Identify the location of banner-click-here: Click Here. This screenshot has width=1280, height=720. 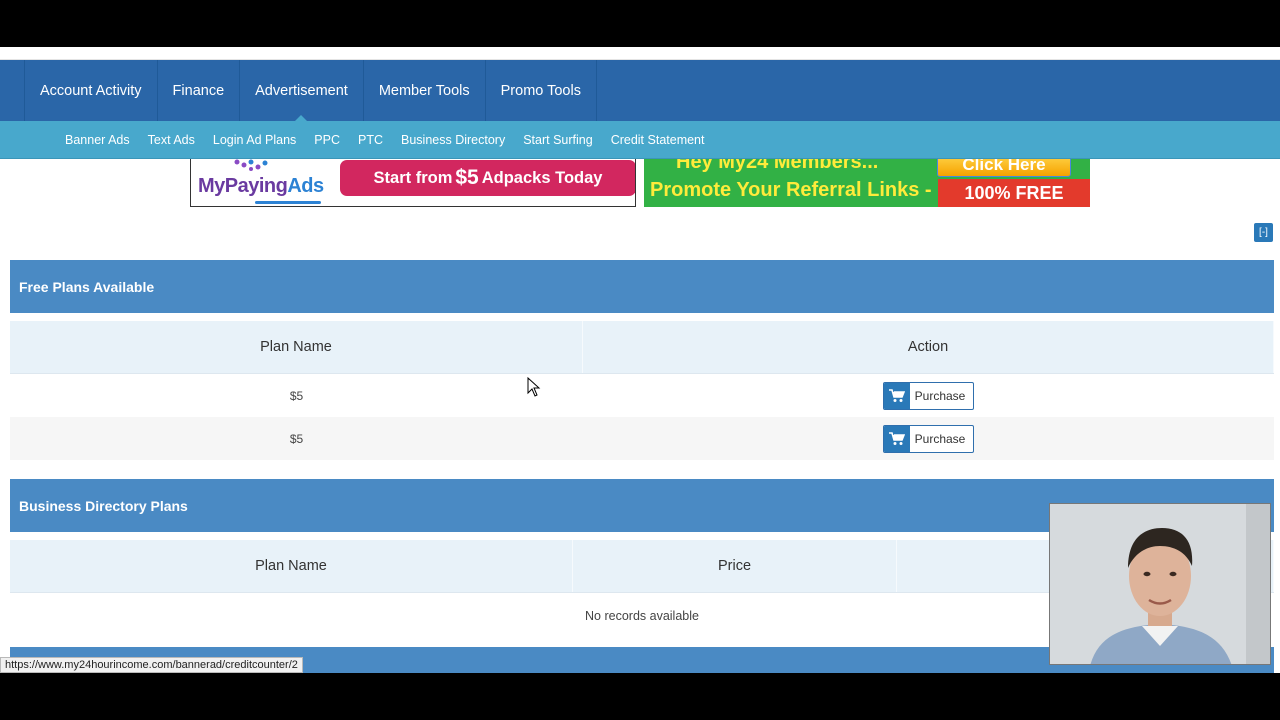
(1004, 168).